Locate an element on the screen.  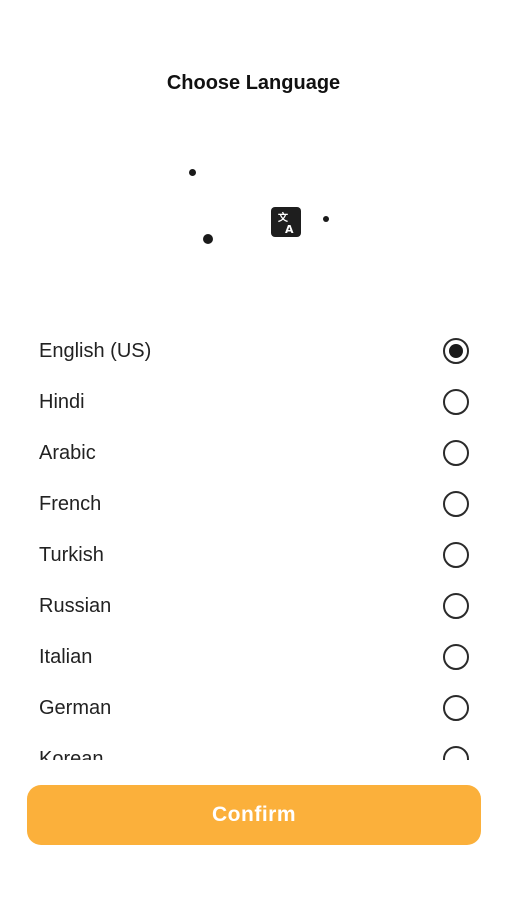
page-title: Choose Language is located at coordinates (253, 83).